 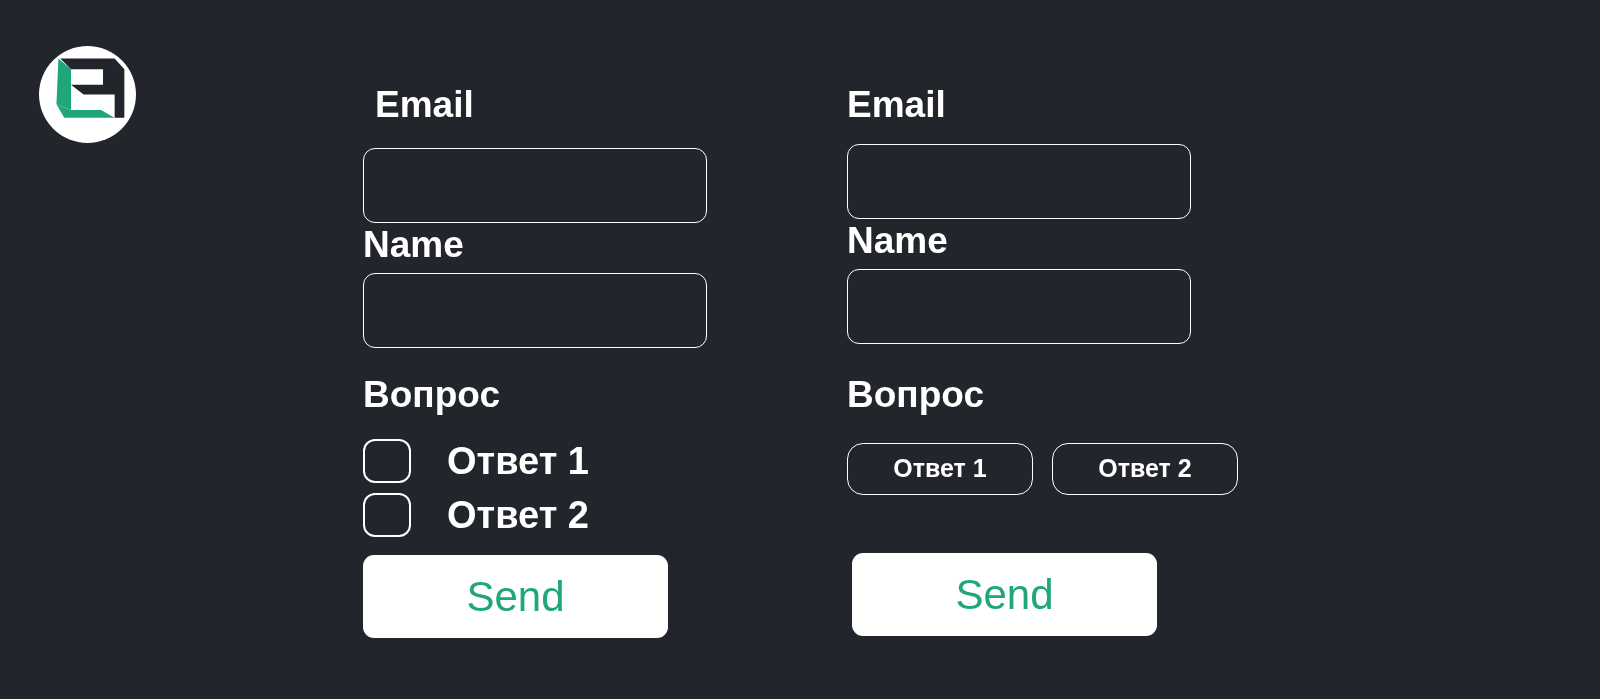 What do you see at coordinates (1145, 469) in the screenshot?
I see `answer-chip: Ответ 2` at bounding box center [1145, 469].